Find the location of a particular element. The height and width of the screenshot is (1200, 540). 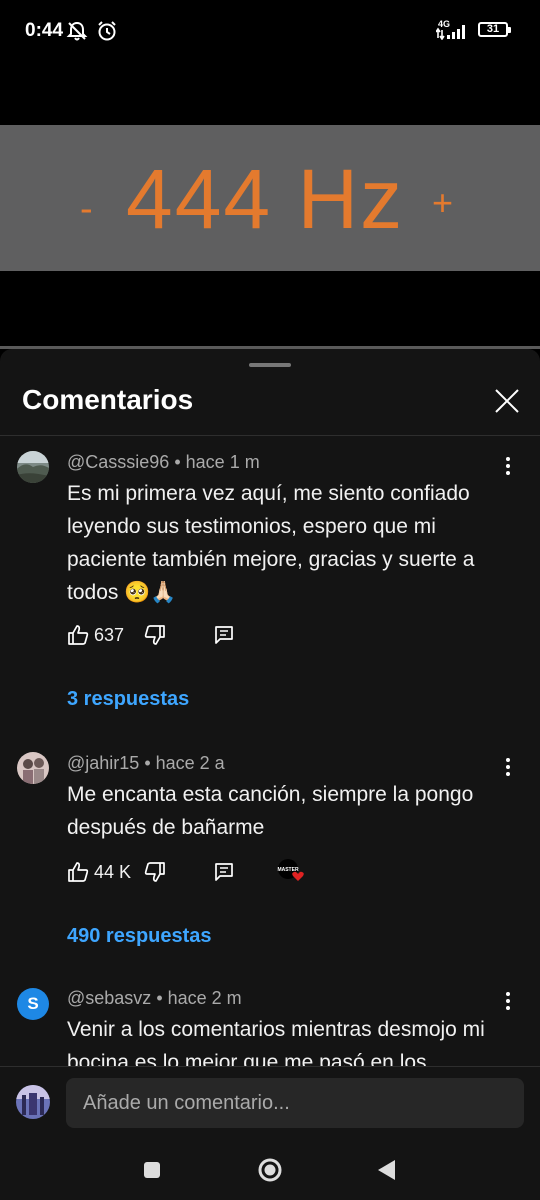

comment-input is located at coordinates (295, 1103).